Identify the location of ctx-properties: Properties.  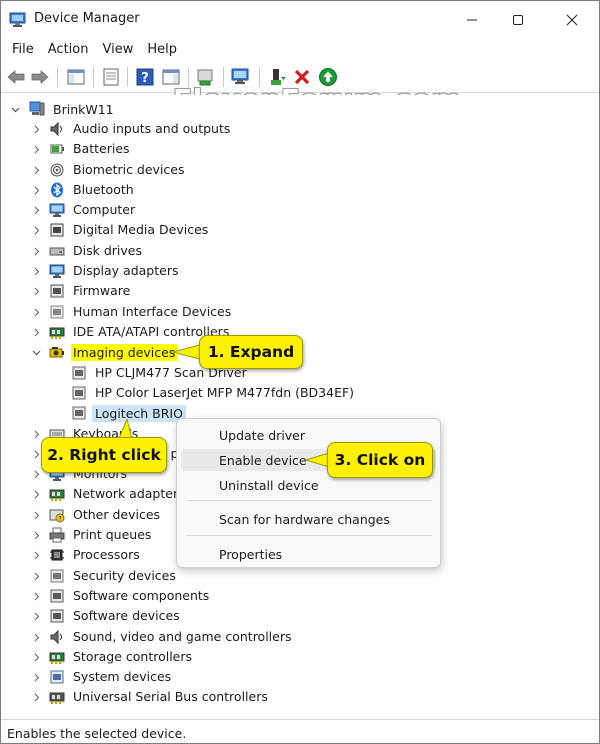
(308, 554).